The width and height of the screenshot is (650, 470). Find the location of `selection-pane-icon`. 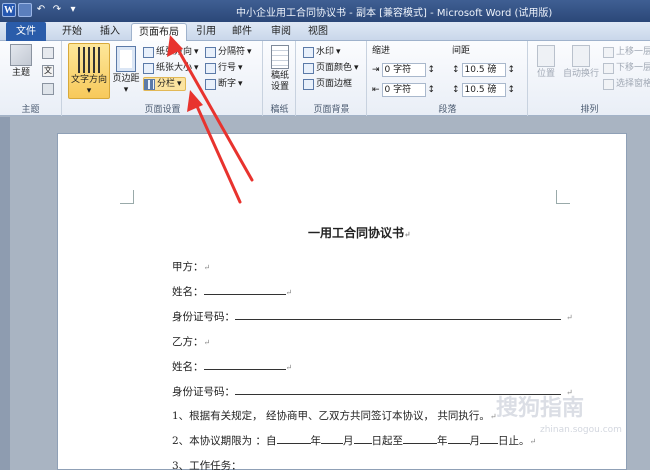

selection-pane-icon is located at coordinates (608, 84).